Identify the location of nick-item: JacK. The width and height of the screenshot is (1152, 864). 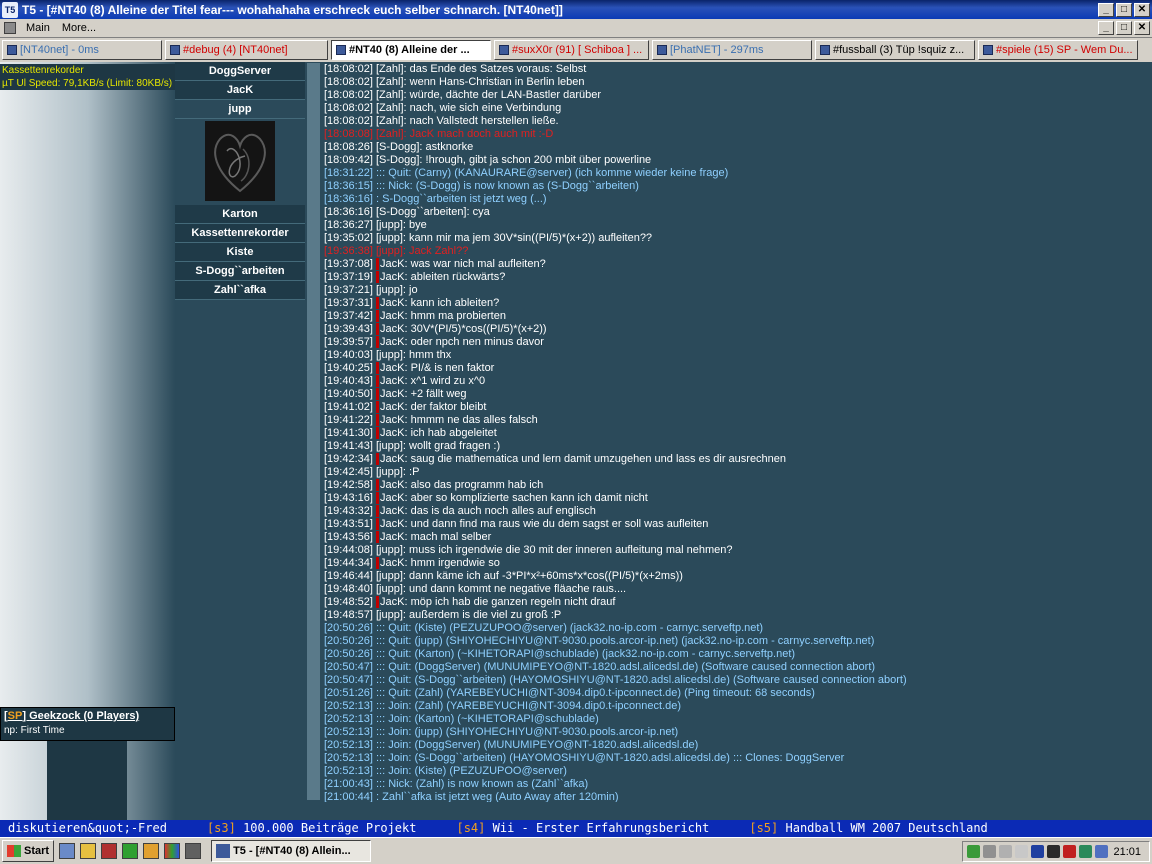
(240, 90).